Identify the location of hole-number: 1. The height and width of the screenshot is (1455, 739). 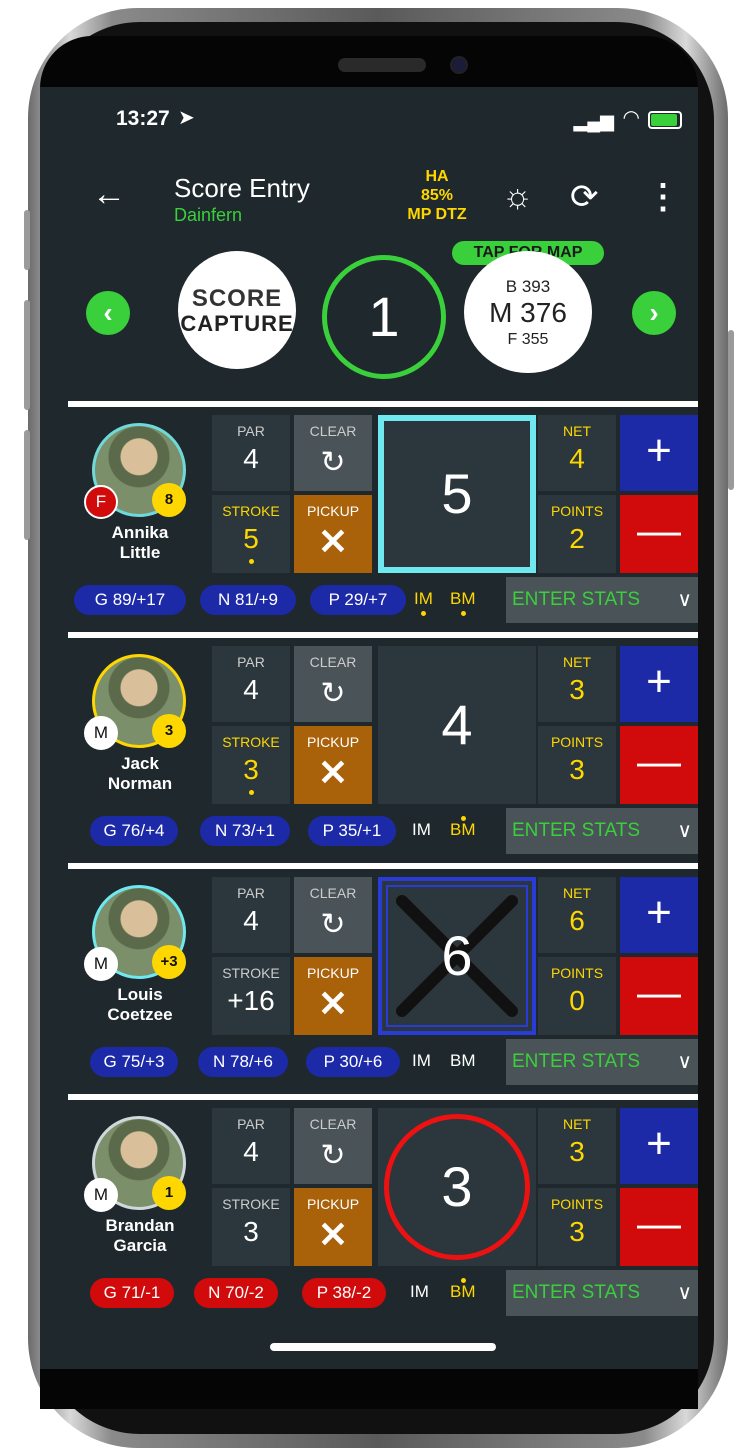
(384, 317).